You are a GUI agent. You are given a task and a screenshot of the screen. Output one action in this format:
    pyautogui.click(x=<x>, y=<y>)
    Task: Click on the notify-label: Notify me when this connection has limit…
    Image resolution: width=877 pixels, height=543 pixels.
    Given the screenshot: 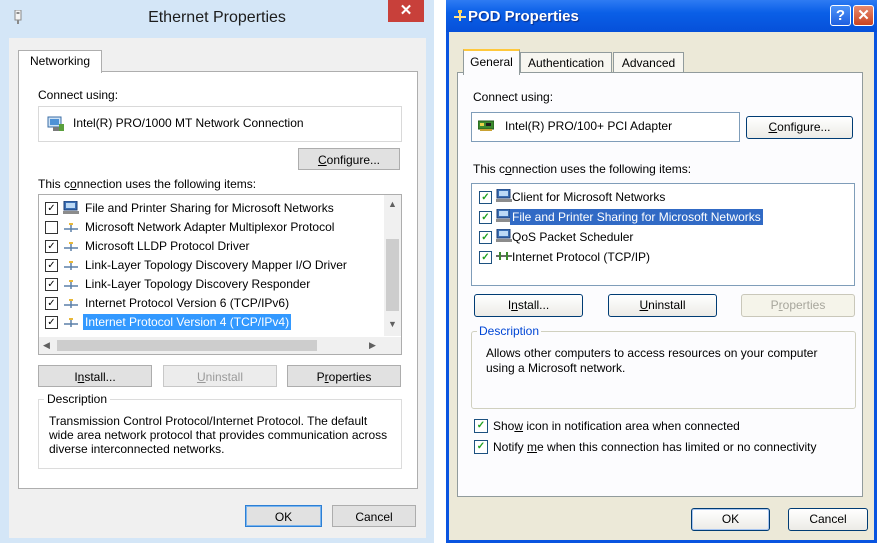 What is the action you would take?
    pyautogui.click(x=655, y=447)
    